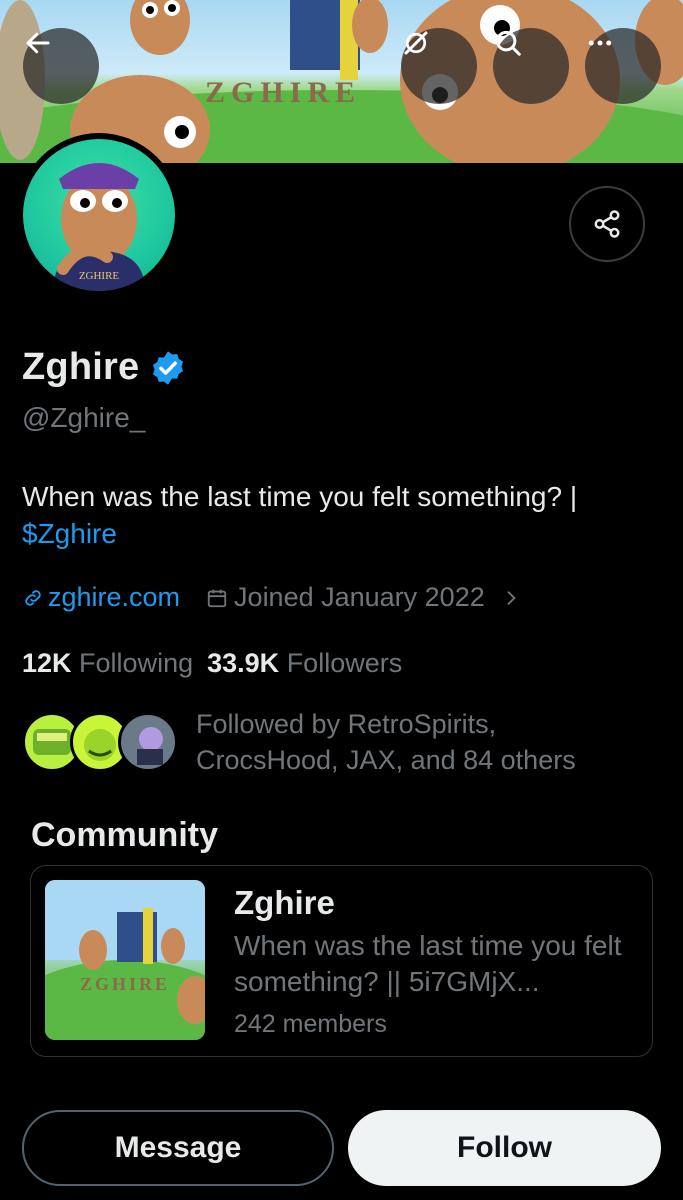 The height and width of the screenshot is (1200, 683). I want to click on community-section-title: Community, so click(124, 835).